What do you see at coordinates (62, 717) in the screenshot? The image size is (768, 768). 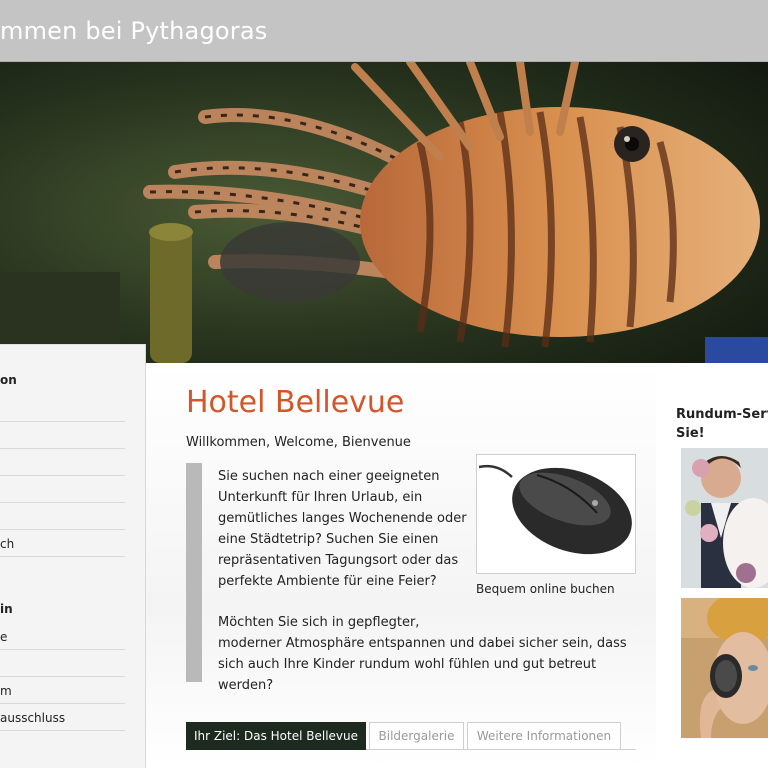 I see `sidebar-item: ausschluss` at bounding box center [62, 717].